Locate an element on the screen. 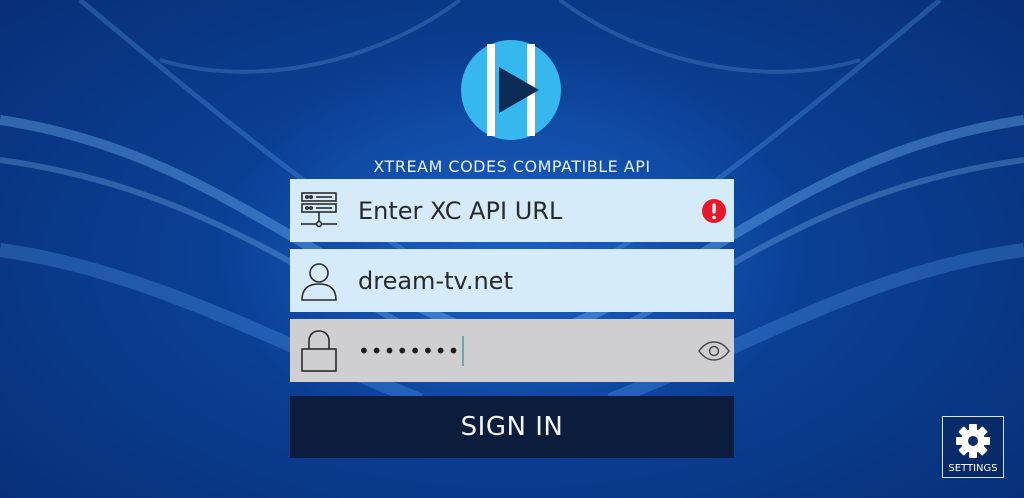 Image resolution: width=1024 pixels, height=498 pixels. settings-button: SETTINGS is located at coordinates (973, 447).